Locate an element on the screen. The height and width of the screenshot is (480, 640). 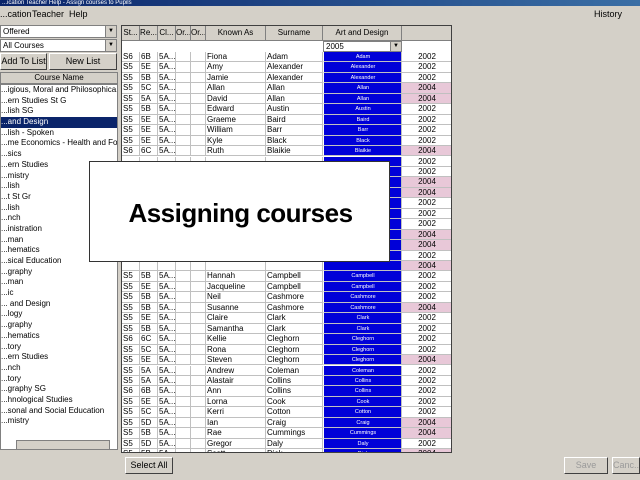
course-assignment-cell: Cotton is located at coordinates (362, 412).